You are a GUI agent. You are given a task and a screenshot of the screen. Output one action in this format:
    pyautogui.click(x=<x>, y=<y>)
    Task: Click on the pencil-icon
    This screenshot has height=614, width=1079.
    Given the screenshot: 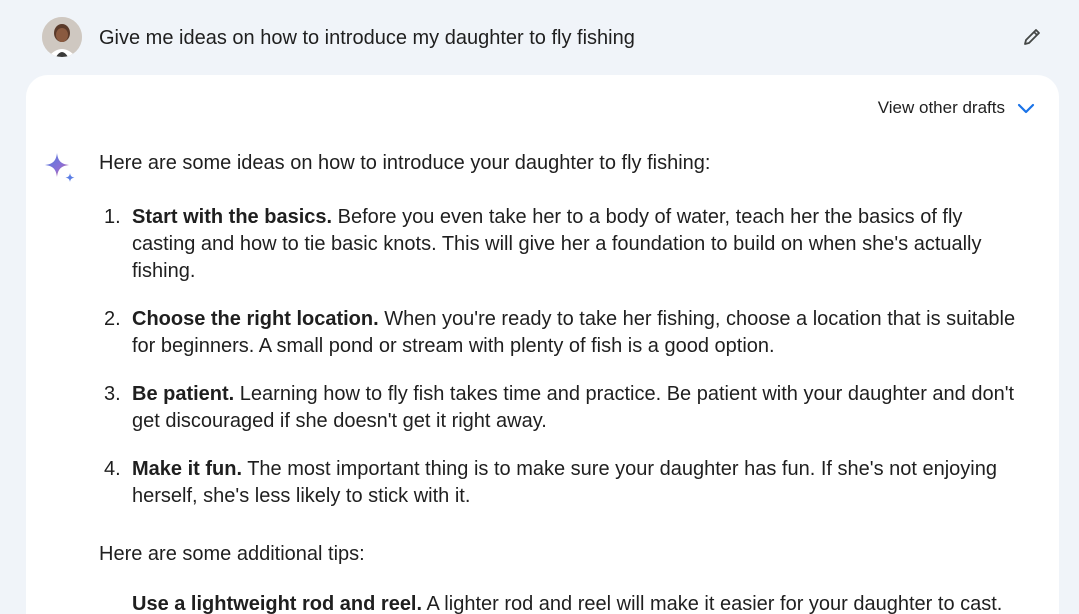 What is the action you would take?
    pyautogui.click(x=1032, y=37)
    